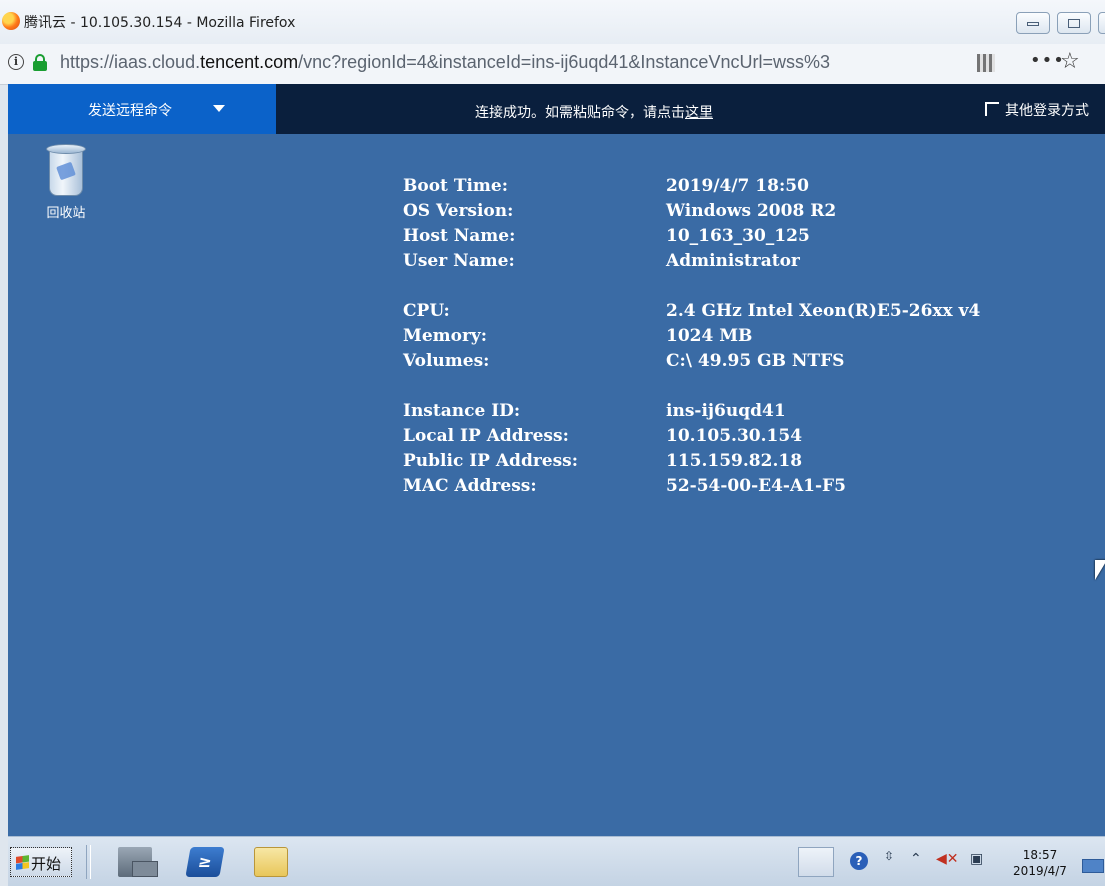  I want to click on window-title: 腾讯云 - 10.105.30.154 - Mozilla Firefox, so click(160, 23).